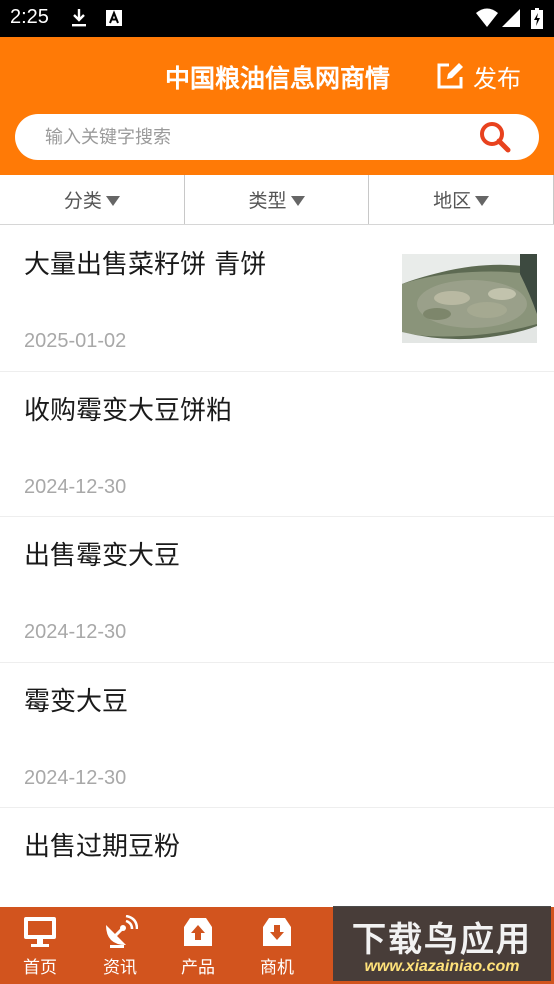  I want to click on filter-region: 地区, so click(461, 199).